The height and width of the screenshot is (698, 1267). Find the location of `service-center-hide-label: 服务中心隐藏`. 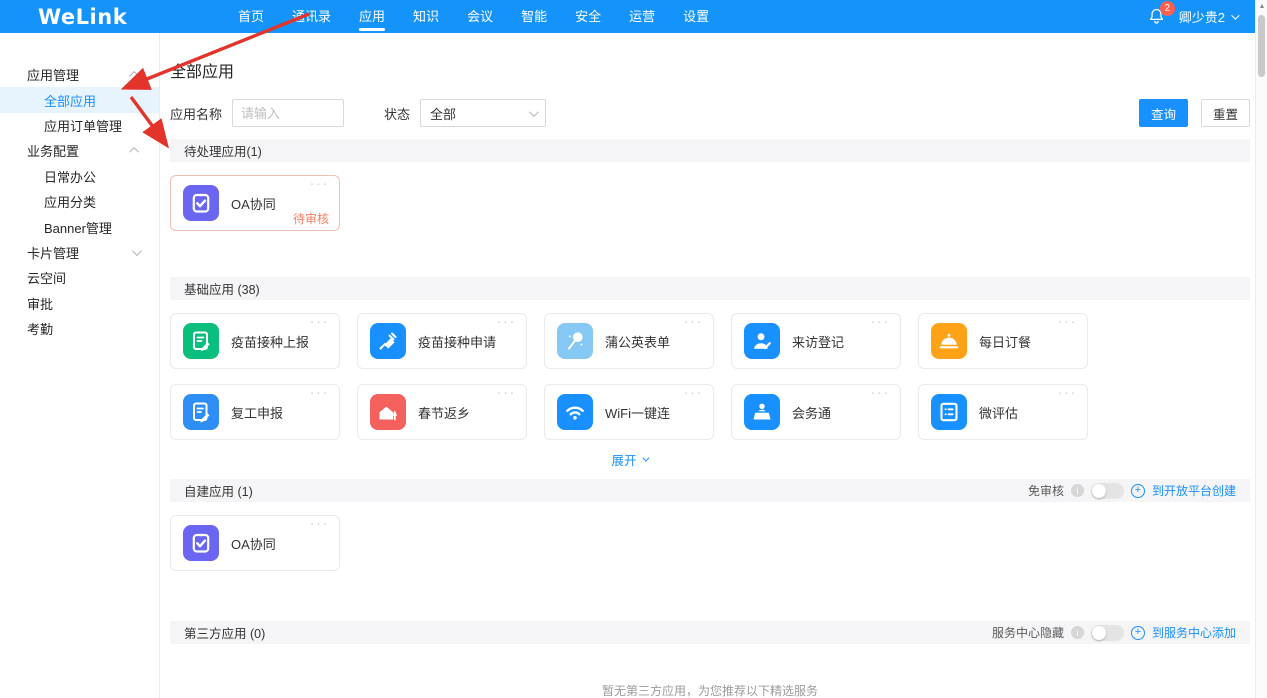

service-center-hide-label: 服务中心隐藏 is located at coordinates (1027, 633).